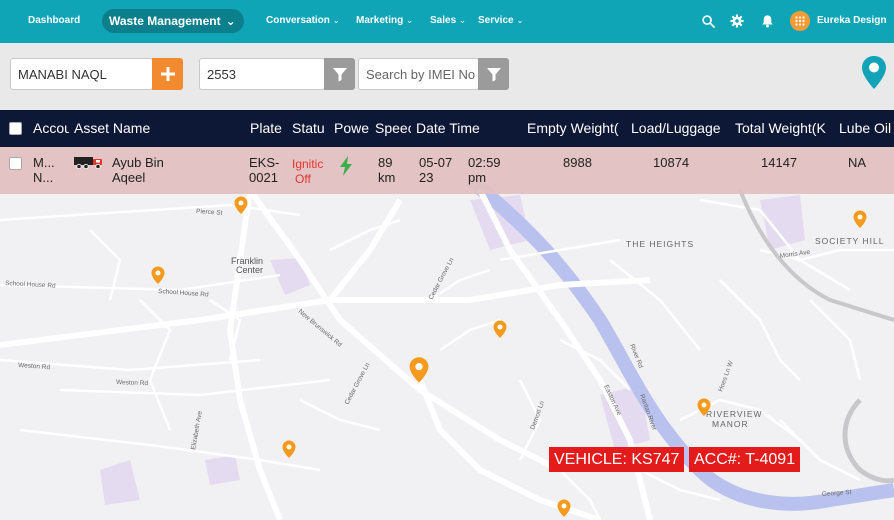 The width and height of the screenshot is (894, 520). Describe the element at coordinates (617, 459) in the screenshot. I see `vehicle-tag: VEHICLE: KS747` at that location.